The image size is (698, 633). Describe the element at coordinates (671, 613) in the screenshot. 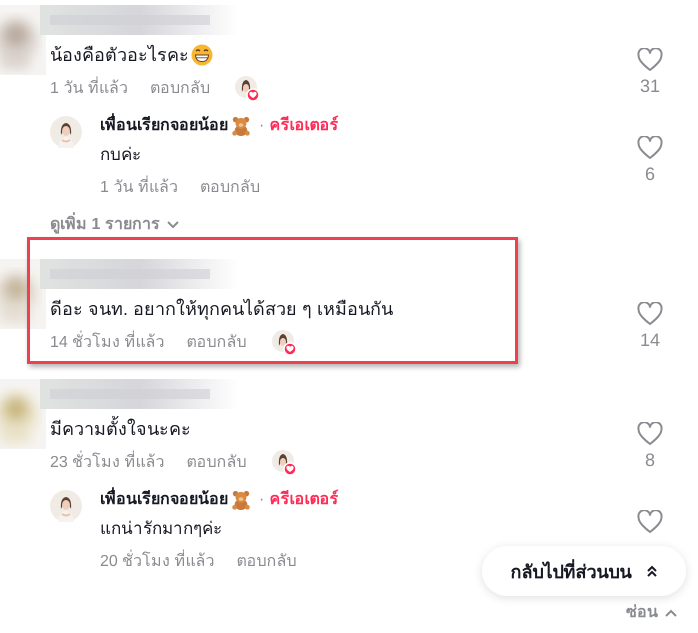

I see `chevron-up-icon` at that location.